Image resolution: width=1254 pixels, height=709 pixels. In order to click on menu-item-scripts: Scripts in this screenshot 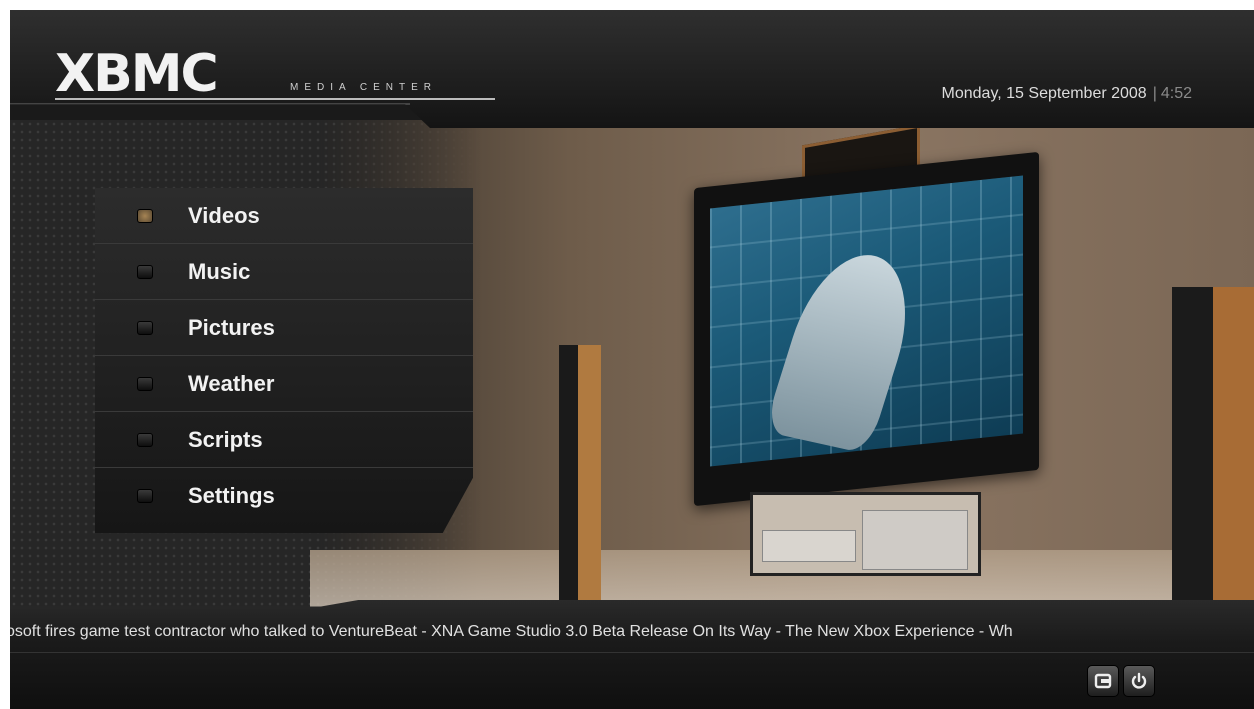, I will do `click(284, 440)`.